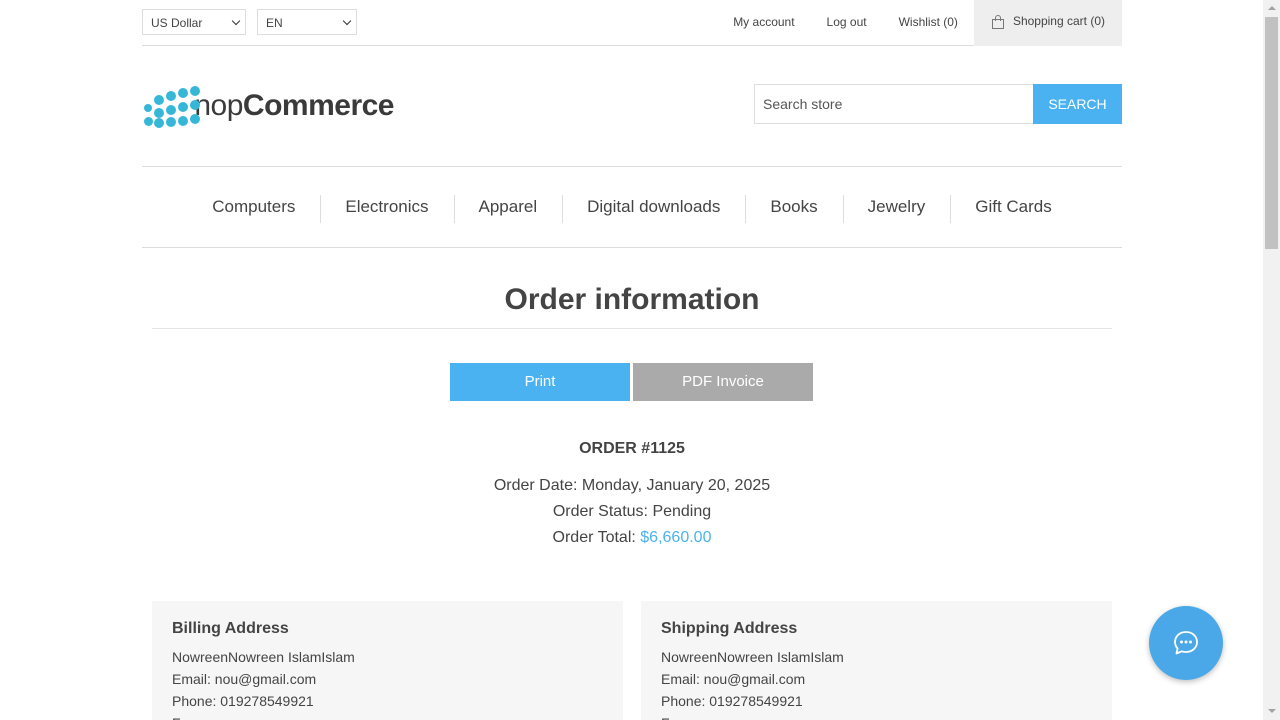 The image size is (1280, 720). Describe the element at coordinates (876, 716) in the screenshot. I see `shipping-fax: Fax:` at that location.